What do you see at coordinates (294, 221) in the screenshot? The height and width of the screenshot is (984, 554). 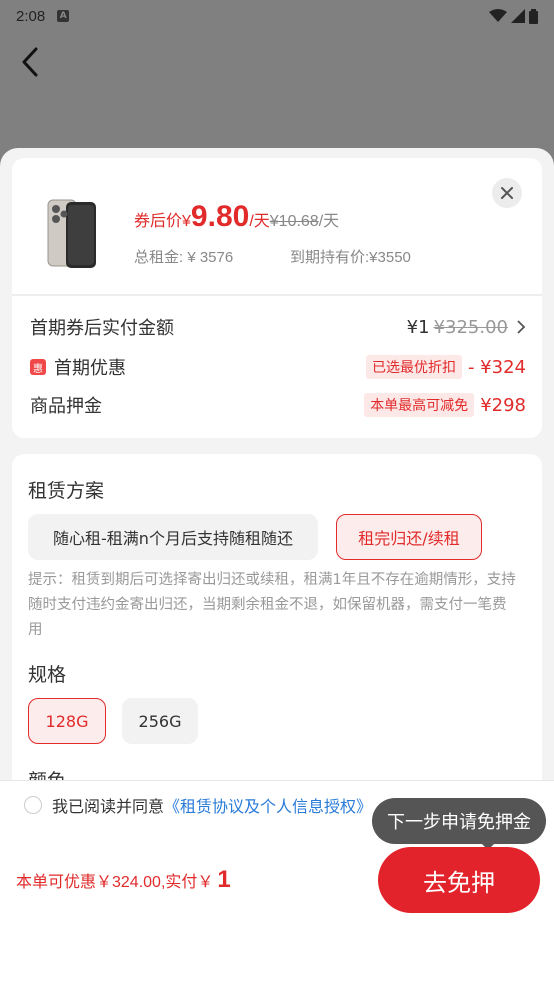 I see `original-price: ¥10.68` at bounding box center [294, 221].